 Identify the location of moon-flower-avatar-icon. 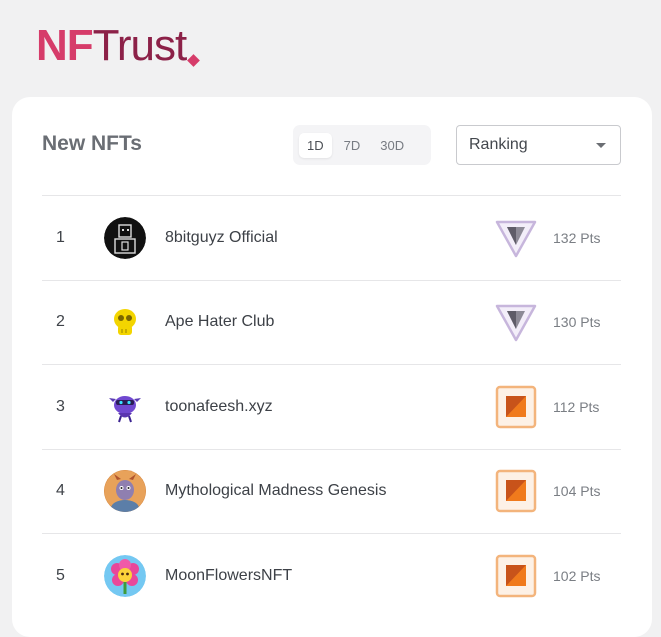
(125, 575).